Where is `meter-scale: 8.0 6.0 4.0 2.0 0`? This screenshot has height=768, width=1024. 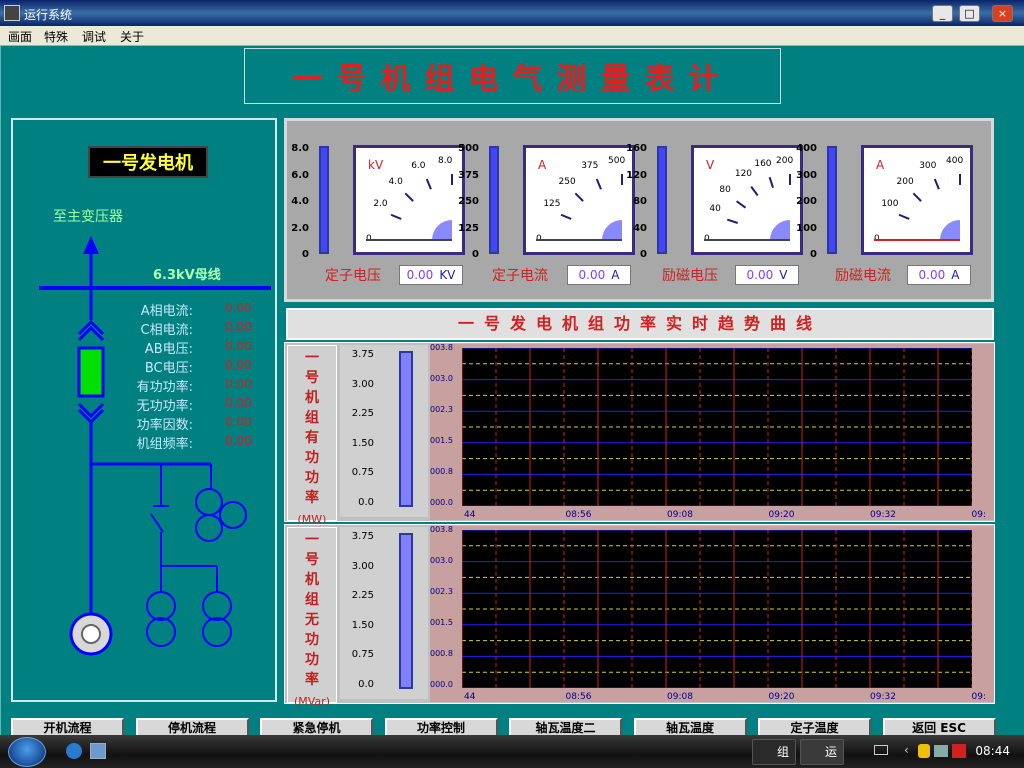
meter-scale: 8.0 6.0 4.0 2.0 0 is located at coordinates (300, 201).